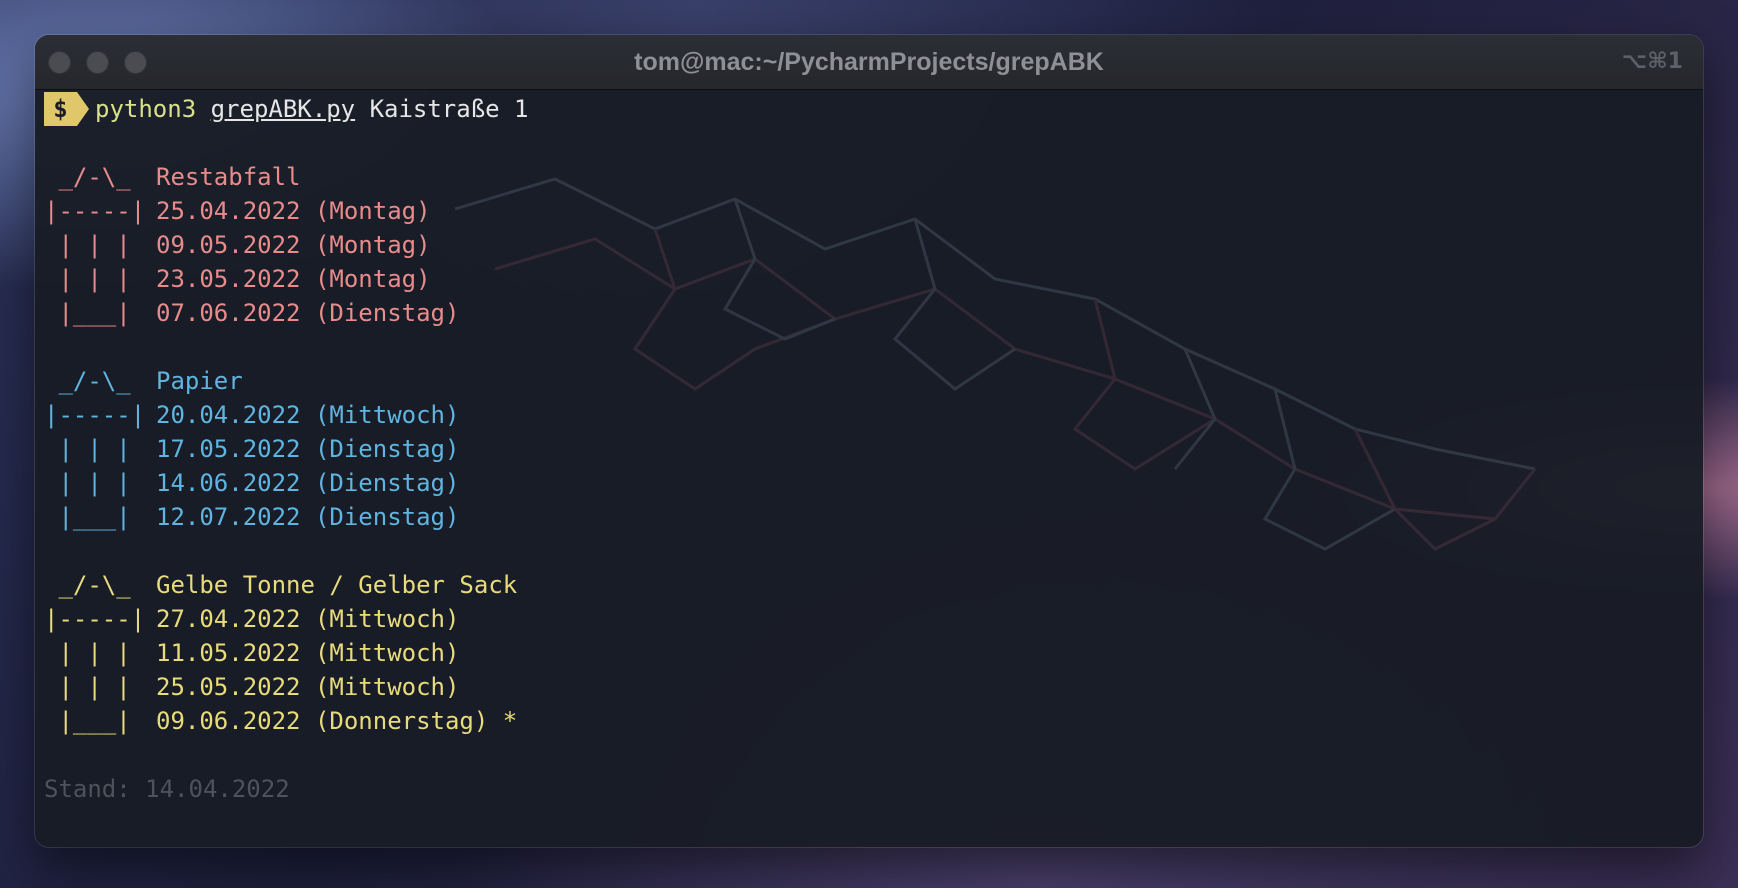 The image size is (1738, 888). I want to click on pickup-date: 09.05.2022 (Montag), so click(293, 245).